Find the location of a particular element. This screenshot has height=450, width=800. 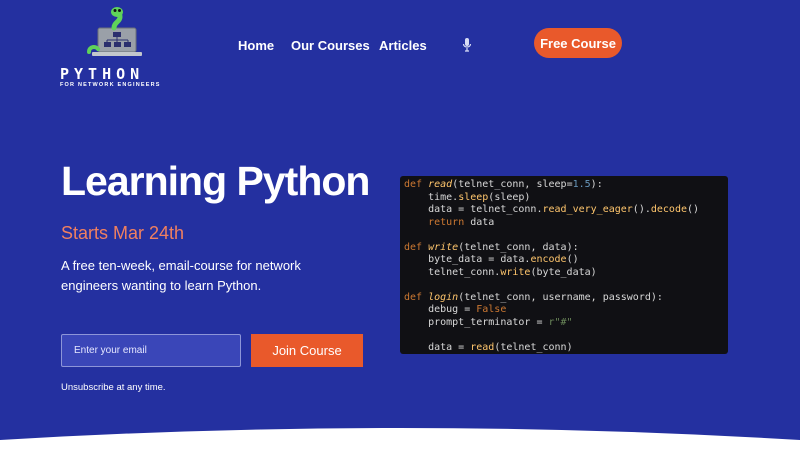

microphone-icon is located at coordinates (467, 47).